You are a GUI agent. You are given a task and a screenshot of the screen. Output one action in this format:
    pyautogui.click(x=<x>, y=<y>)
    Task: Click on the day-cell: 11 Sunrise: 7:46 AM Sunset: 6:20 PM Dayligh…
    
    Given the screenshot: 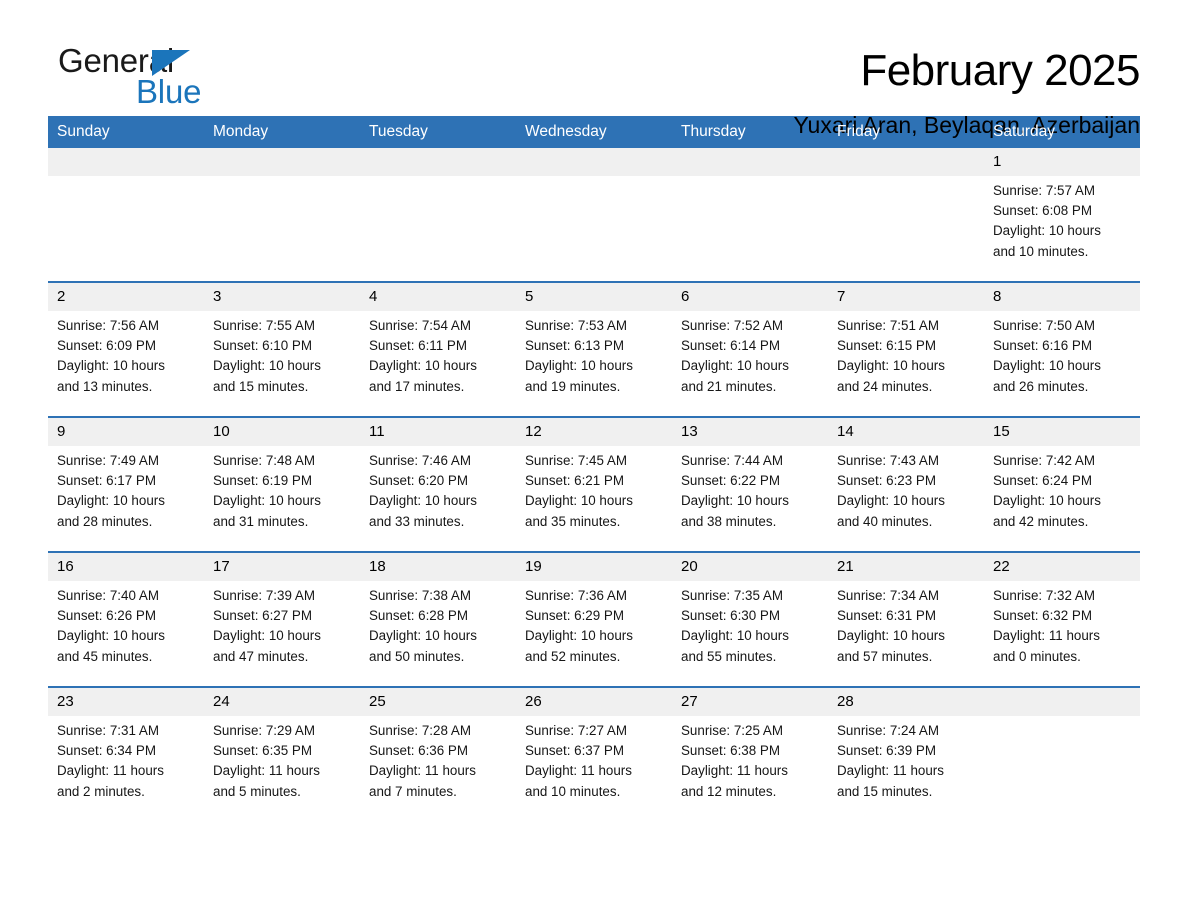 What is the action you would take?
    pyautogui.click(x=438, y=484)
    